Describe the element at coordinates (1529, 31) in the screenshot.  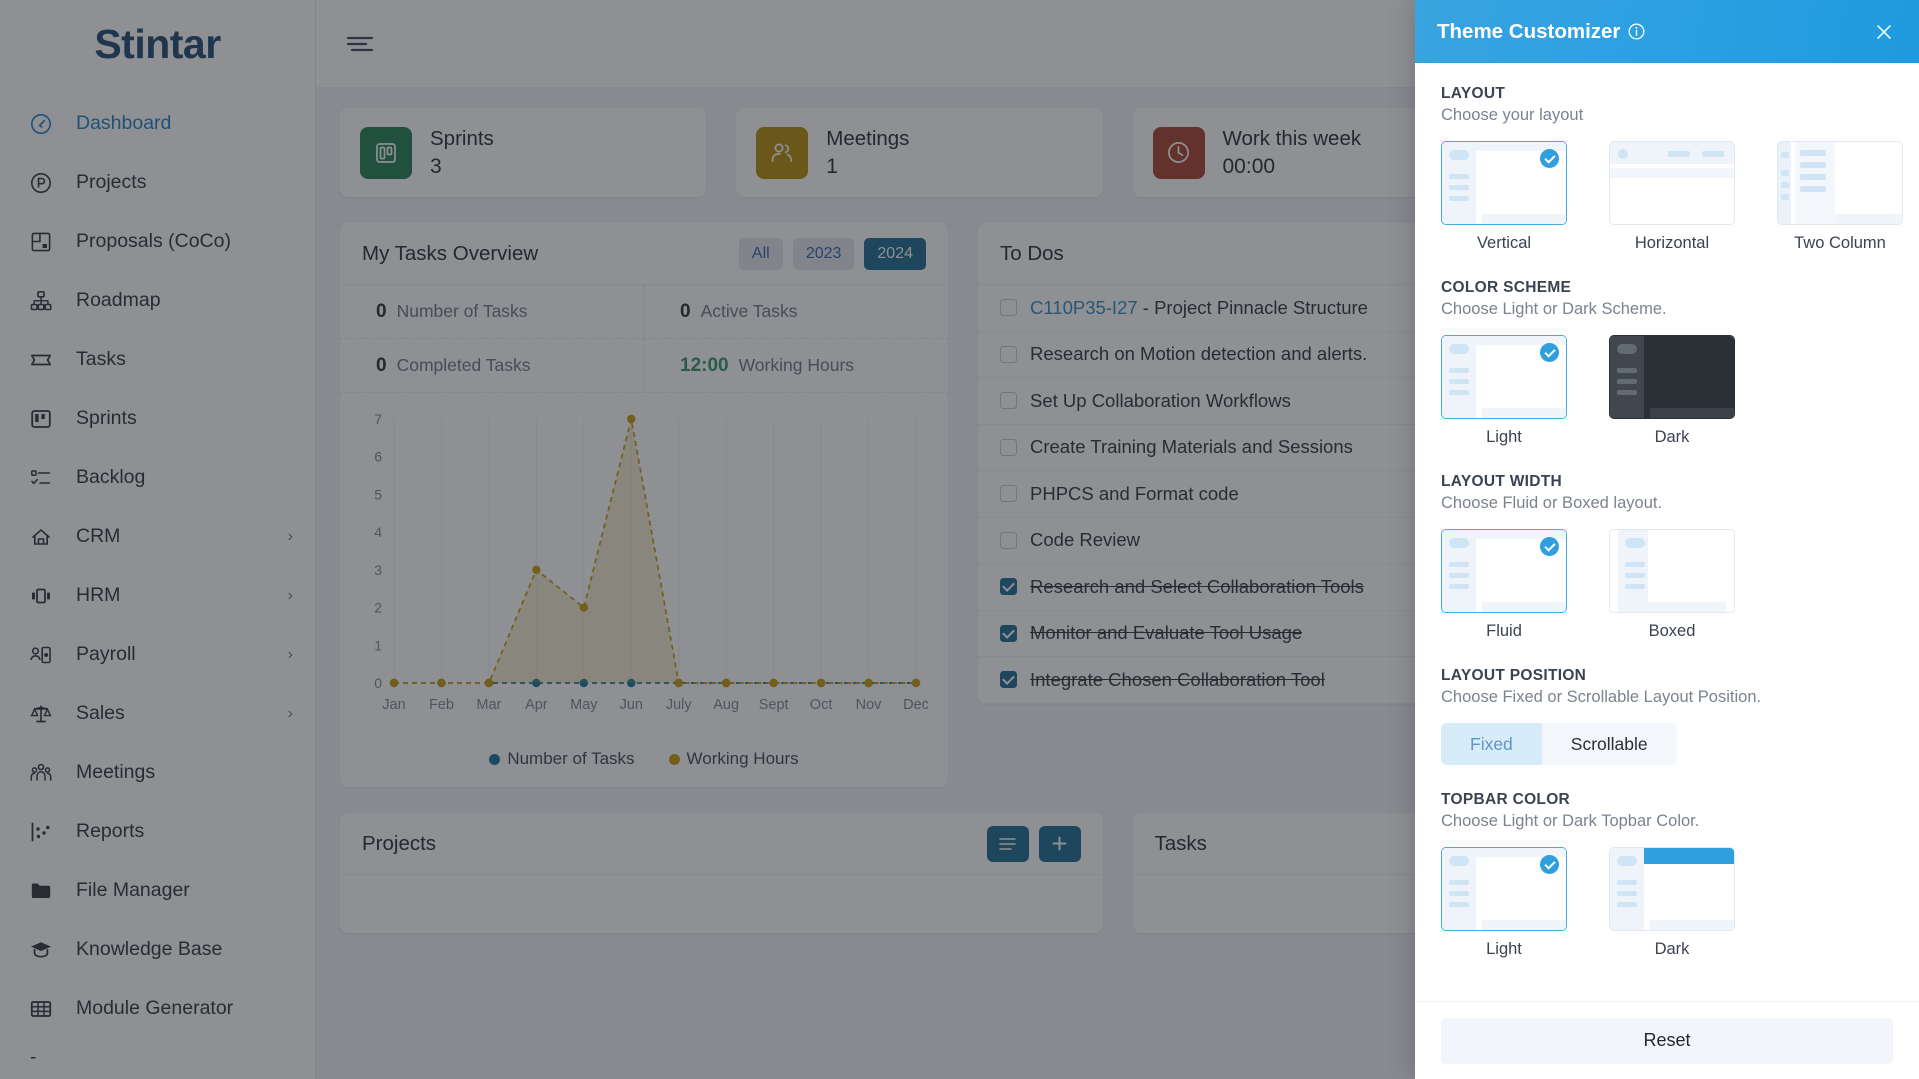
I see `customizer-title: Theme Customizer` at that location.